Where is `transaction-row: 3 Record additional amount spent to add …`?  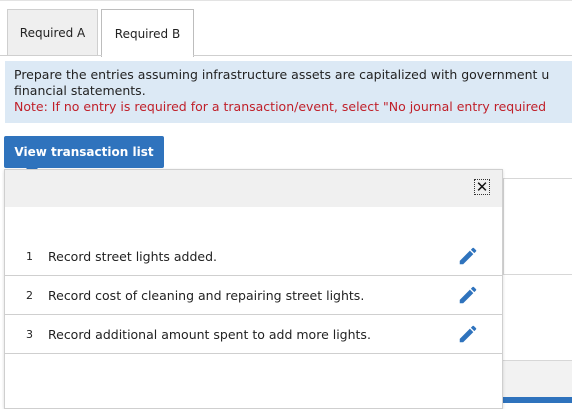
transaction-row: 3 Record additional amount spent to add … is located at coordinates (253, 334).